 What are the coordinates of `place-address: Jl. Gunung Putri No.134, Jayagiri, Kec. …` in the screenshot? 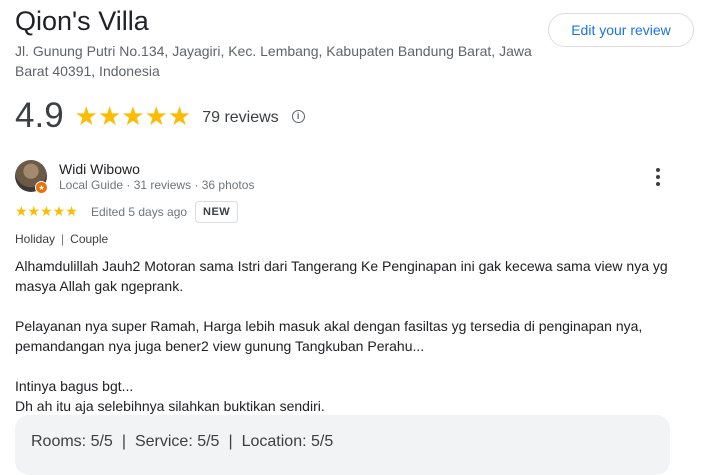 It's located at (273, 61).